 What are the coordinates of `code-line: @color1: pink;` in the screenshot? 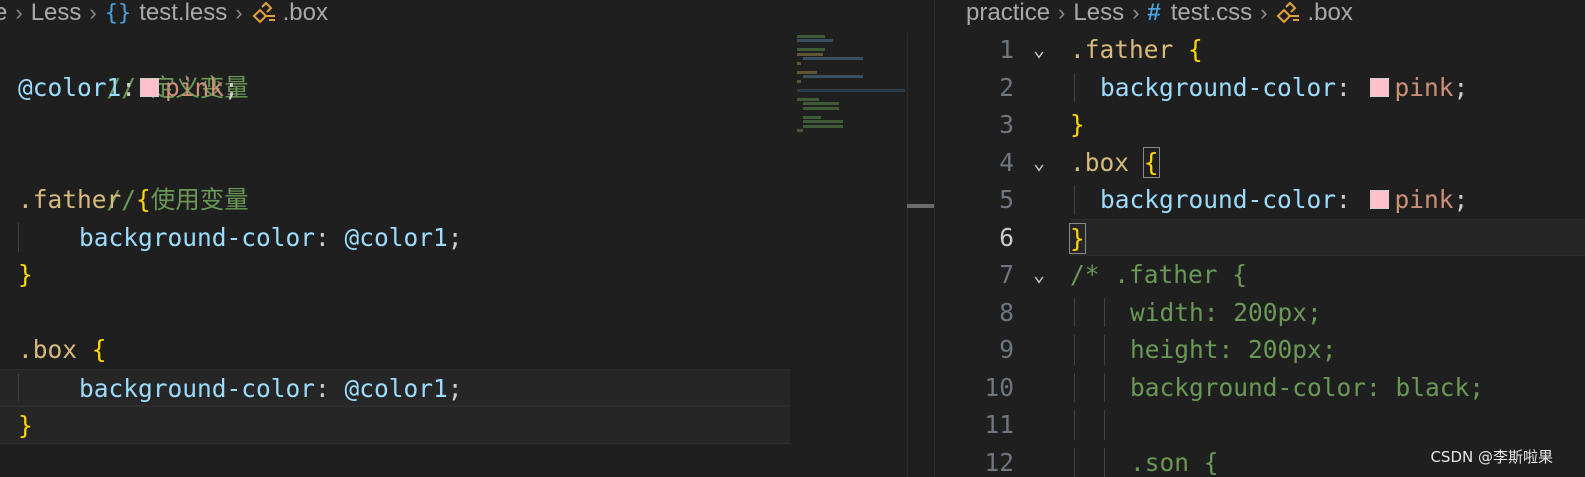 It's located at (467, 88).